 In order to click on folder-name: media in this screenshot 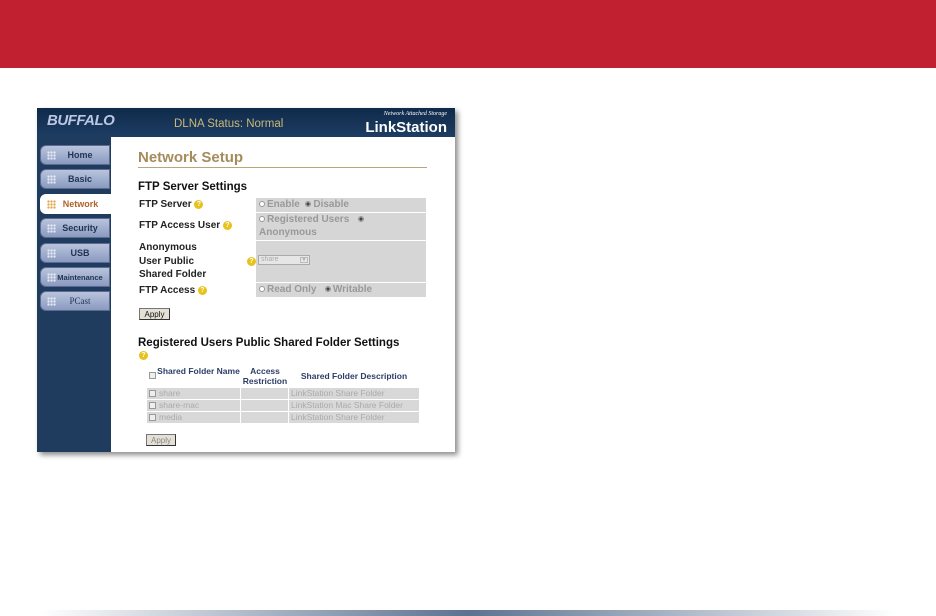, I will do `click(198, 417)`.